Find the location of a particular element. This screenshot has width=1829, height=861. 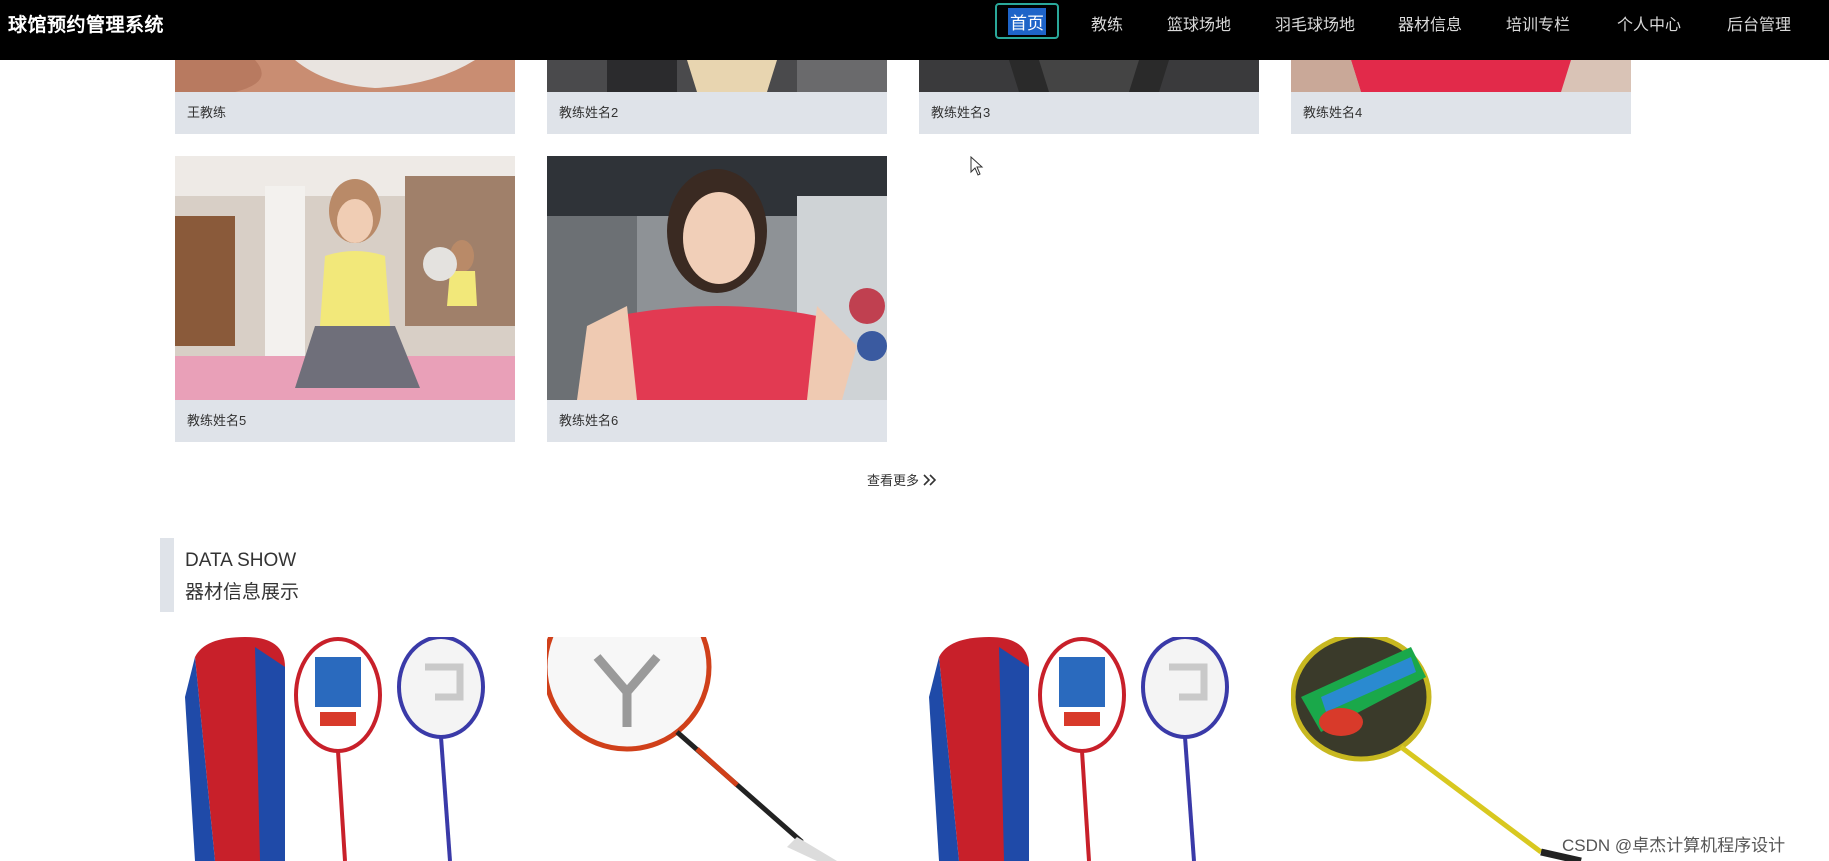

nav-home-label: 首页 is located at coordinates (1027, 21).